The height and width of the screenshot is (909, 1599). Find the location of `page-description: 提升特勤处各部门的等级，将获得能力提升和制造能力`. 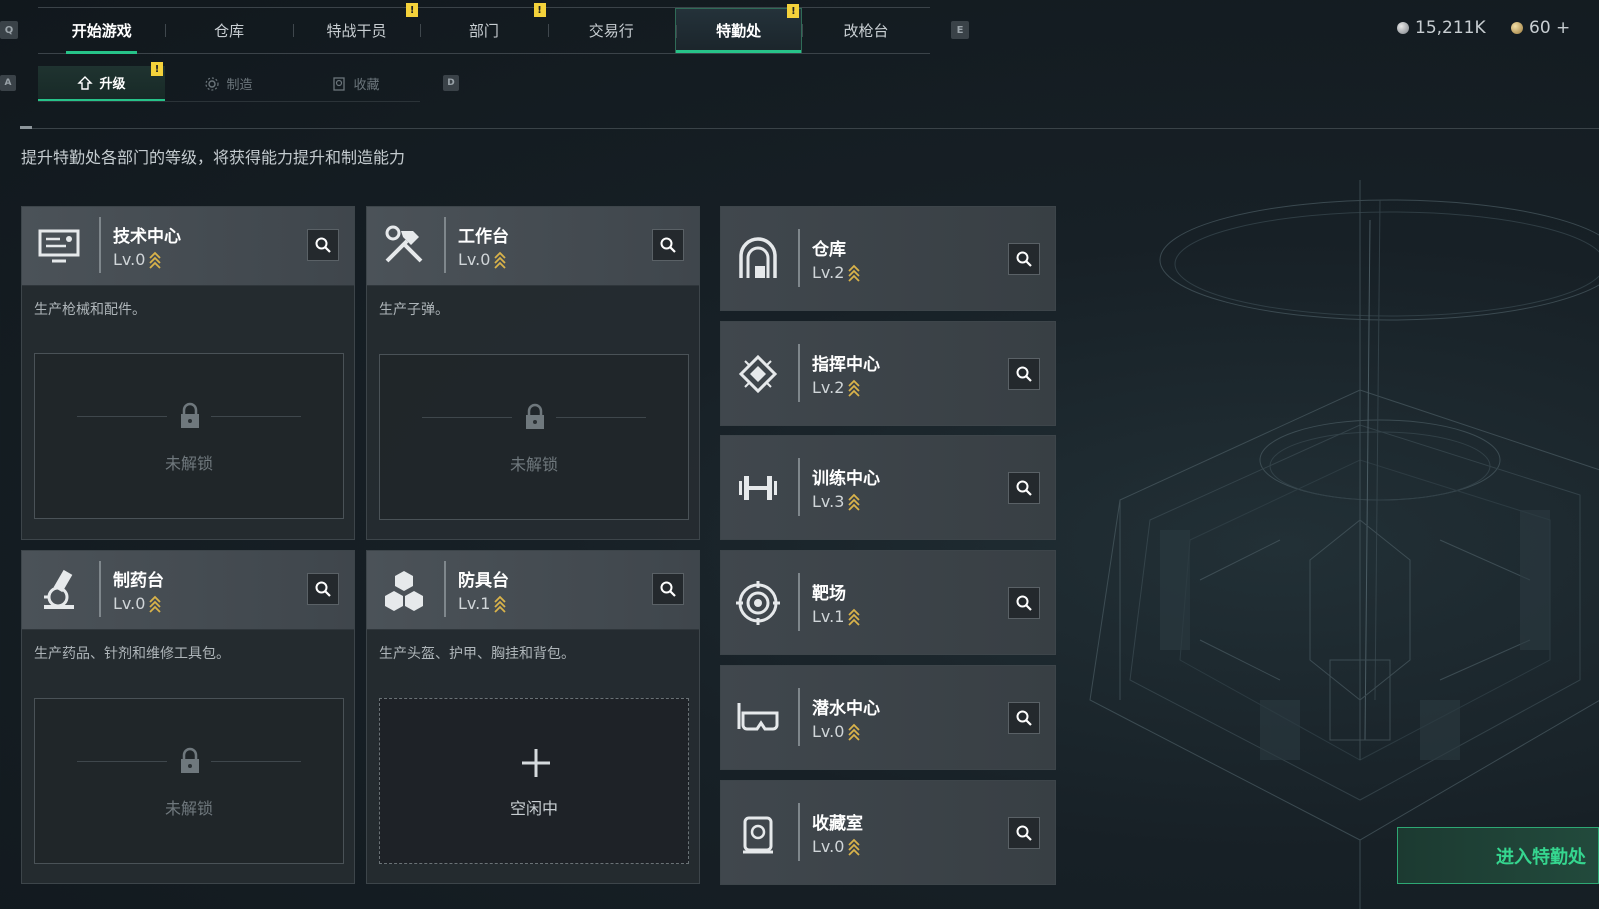

page-description: 提升特勤处各部门的等级，将获得能力提升和制造能力 is located at coordinates (213, 157).